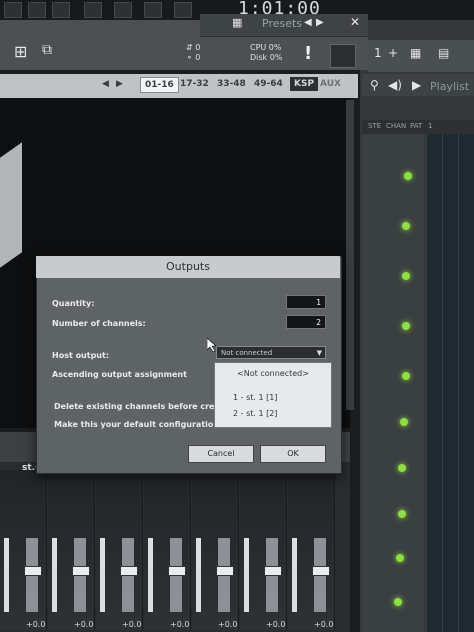 This screenshot has width=474, height=632. I want to click on rack-next-icon: ▶, so click(119, 84).